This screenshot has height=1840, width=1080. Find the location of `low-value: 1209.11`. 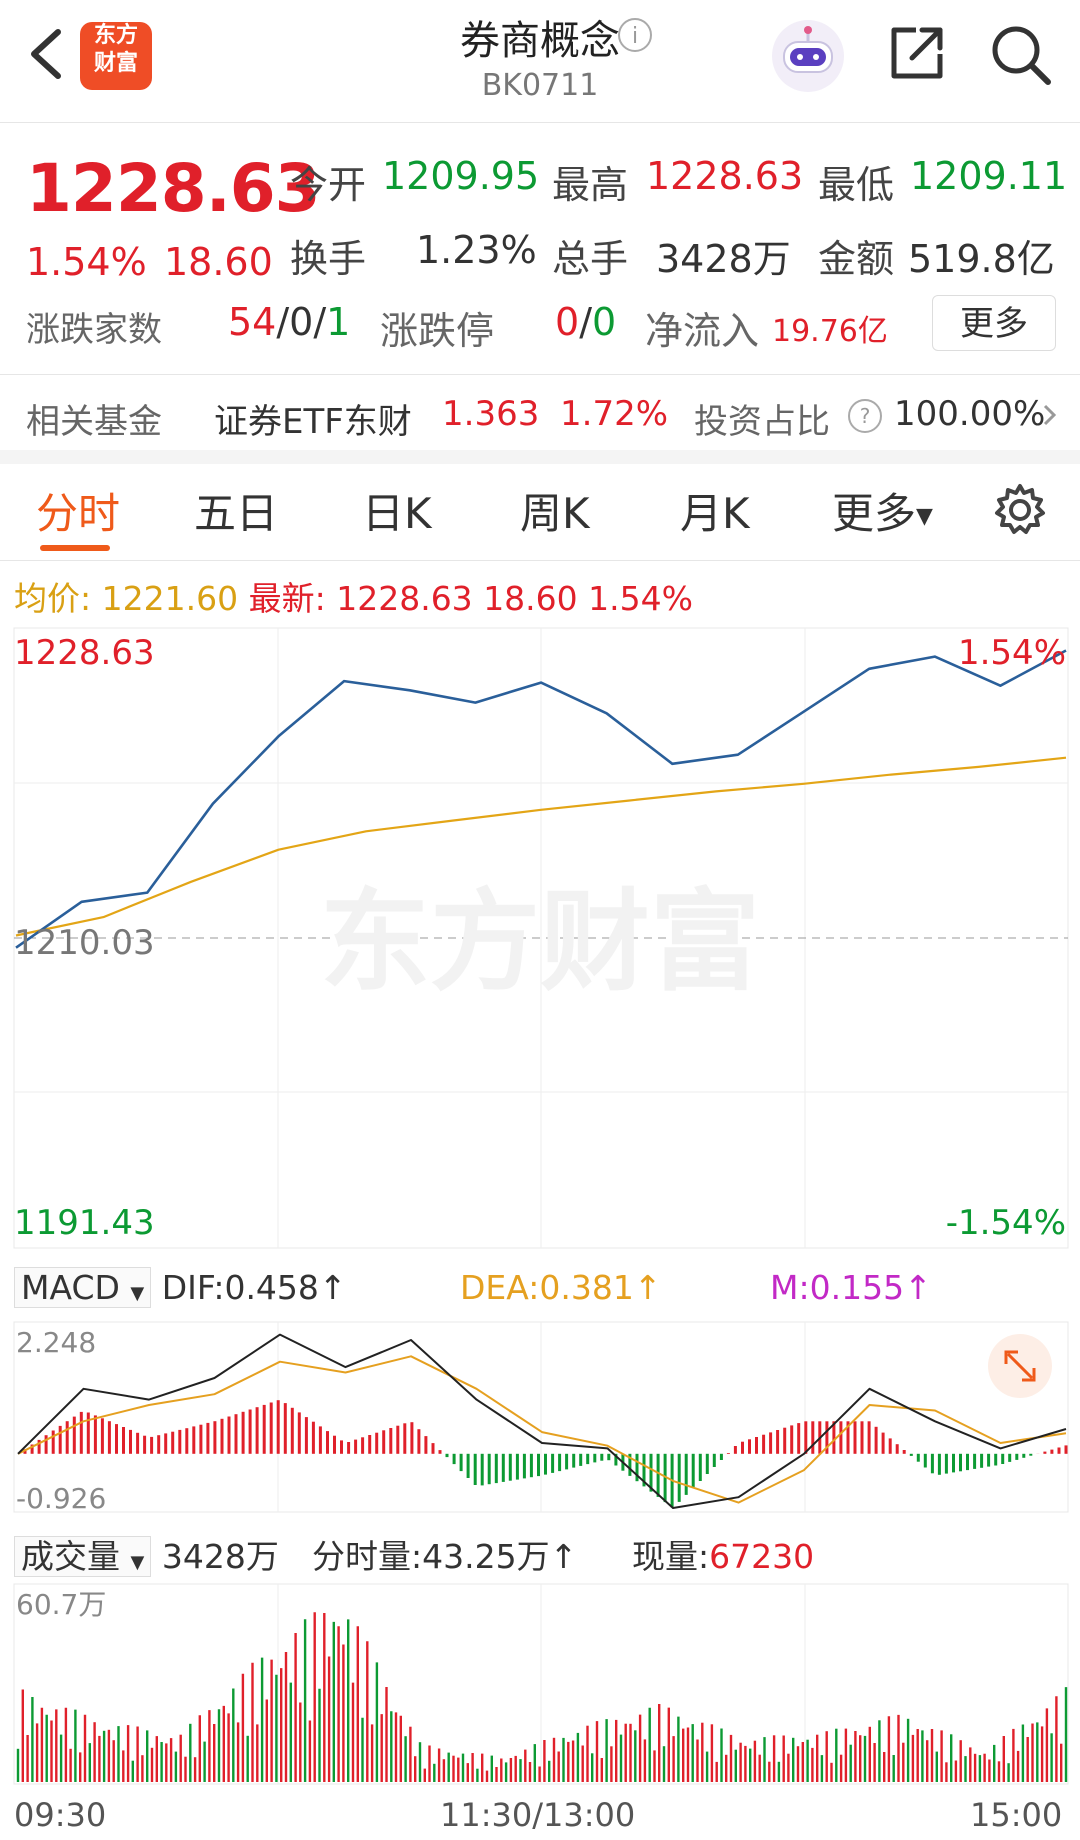

low-value: 1209.11 is located at coordinates (989, 176).